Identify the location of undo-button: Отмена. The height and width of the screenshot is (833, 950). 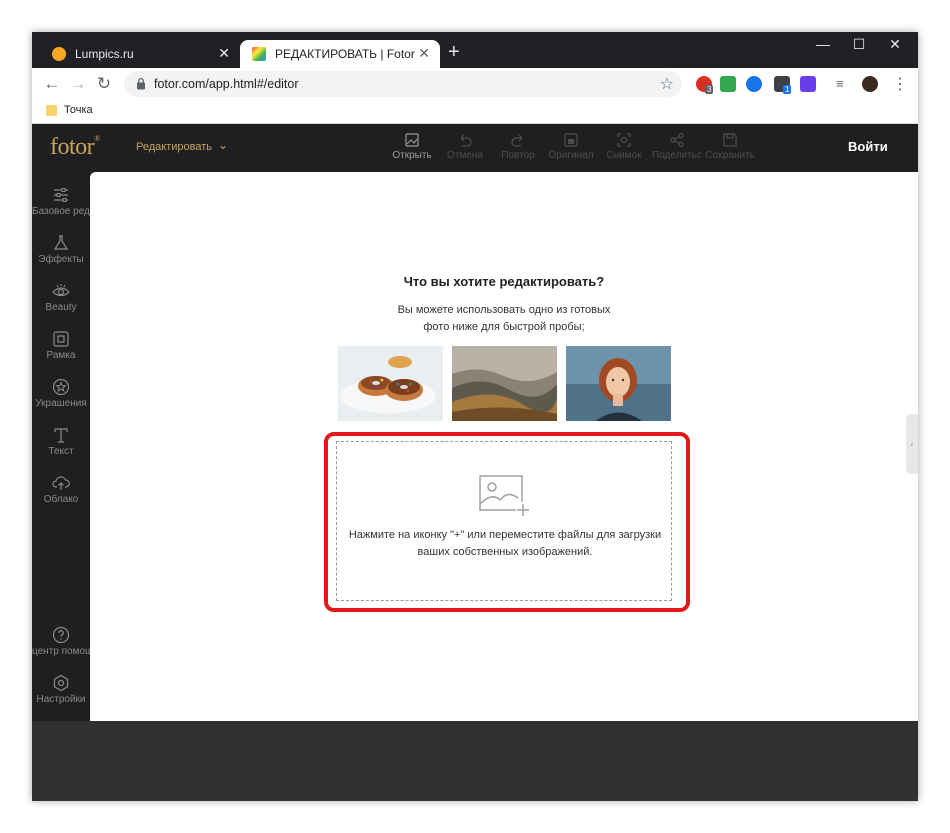
(465, 146).